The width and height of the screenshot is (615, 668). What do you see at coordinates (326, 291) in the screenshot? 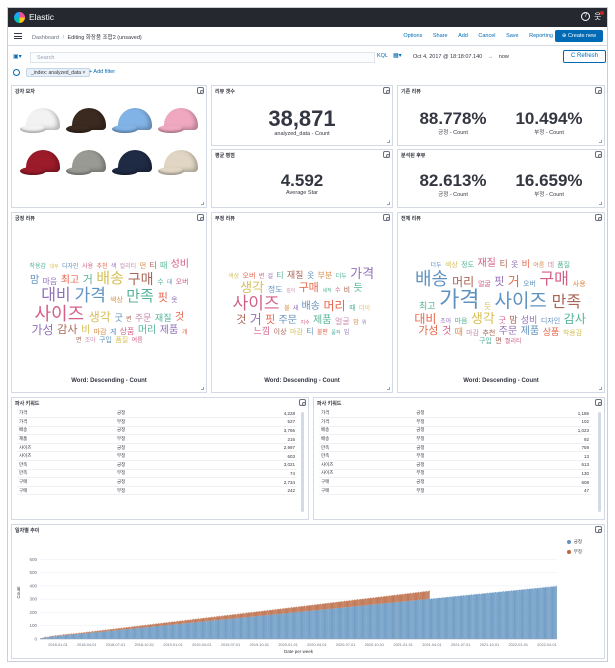
I see `wordcloud-word: 세작` at bounding box center [326, 291].